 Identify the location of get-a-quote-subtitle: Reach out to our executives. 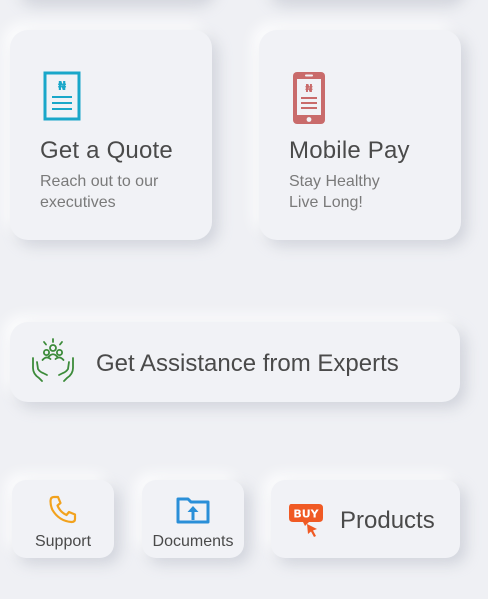
(120, 192).